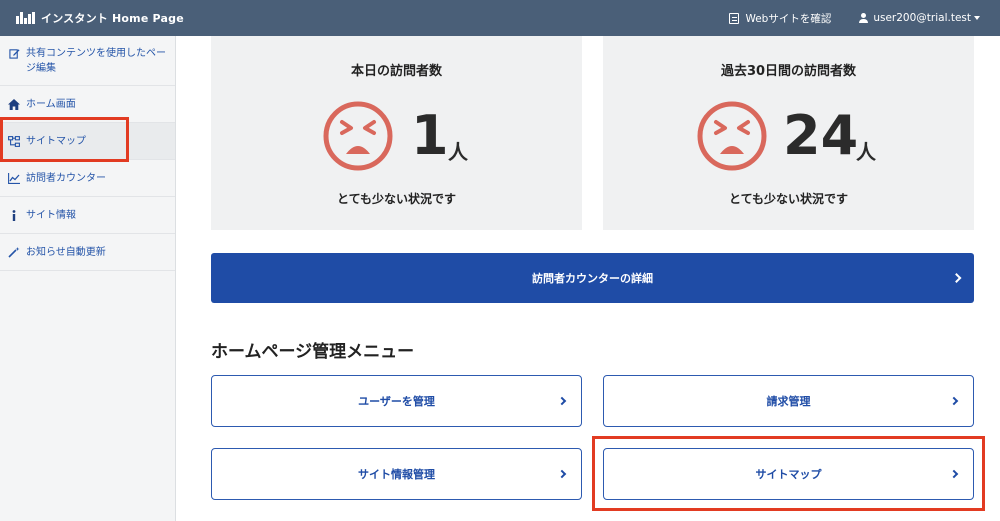 The image size is (1000, 521). What do you see at coordinates (66, 178) in the screenshot?
I see `sidebar-item-label: 訪問者カウンター` at bounding box center [66, 178].